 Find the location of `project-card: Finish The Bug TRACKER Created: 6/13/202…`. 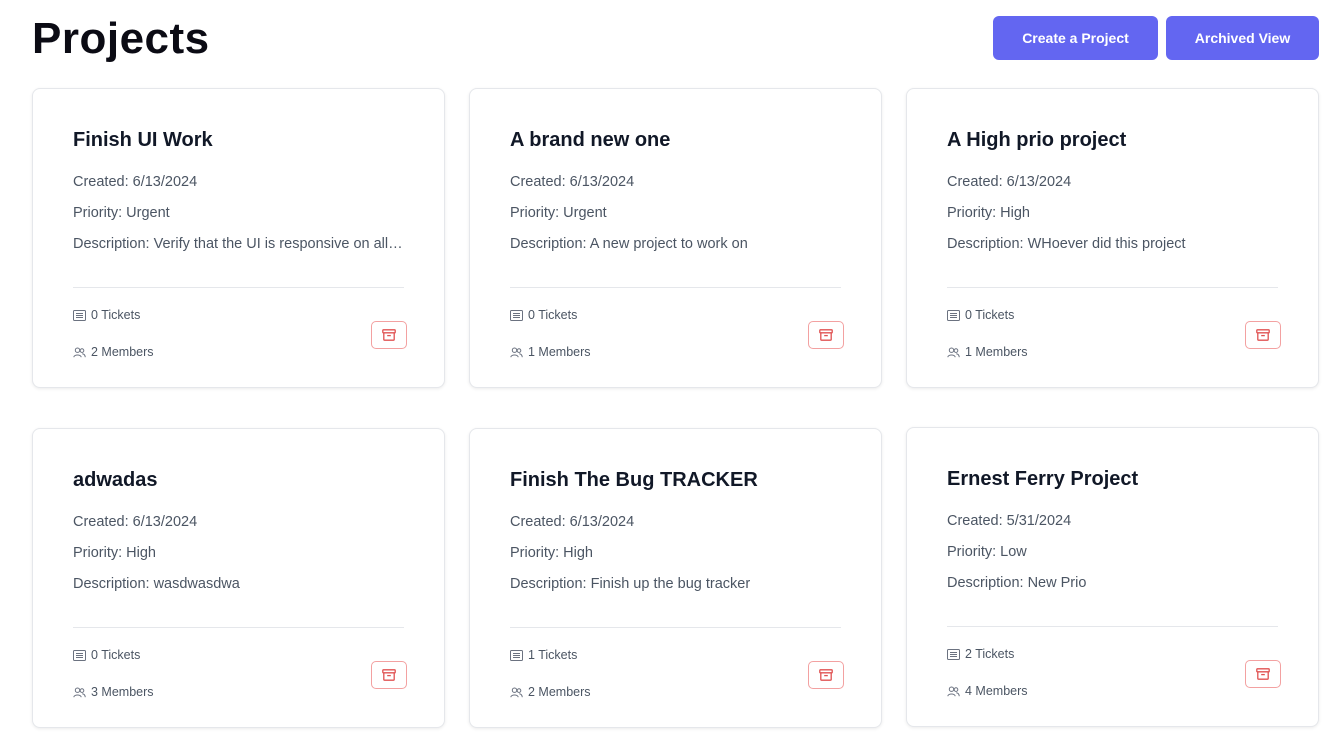

project-card: Finish The Bug TRACKER Created: 6/13/202… is located at coordinates (675, 578).